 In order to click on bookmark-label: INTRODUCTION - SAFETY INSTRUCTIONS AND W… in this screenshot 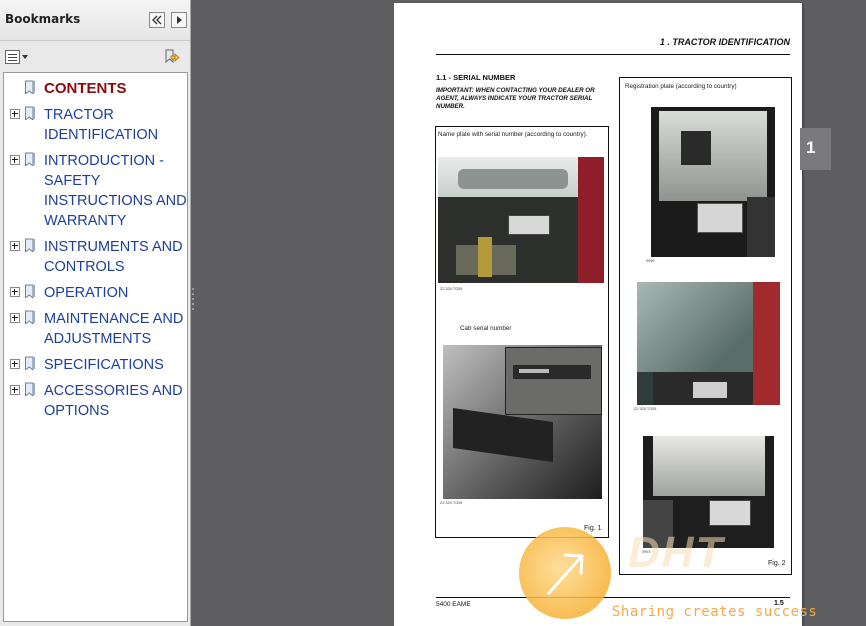, I will do `click(115, 191)`.